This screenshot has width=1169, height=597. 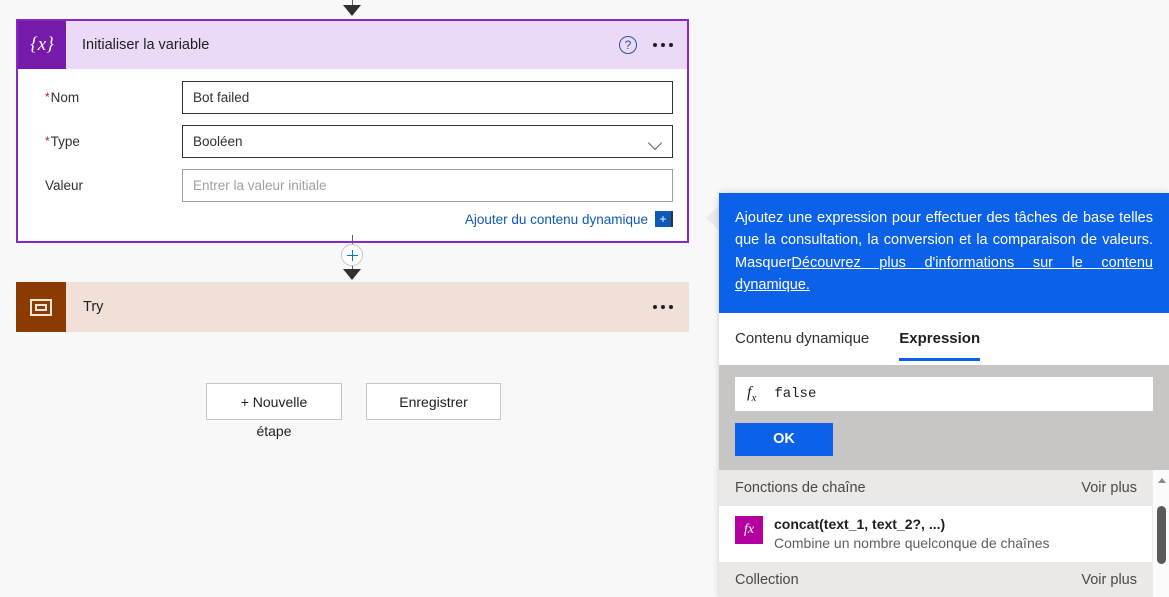 I want to click on scrollbar-thumb, so click(x=1161, y=534).